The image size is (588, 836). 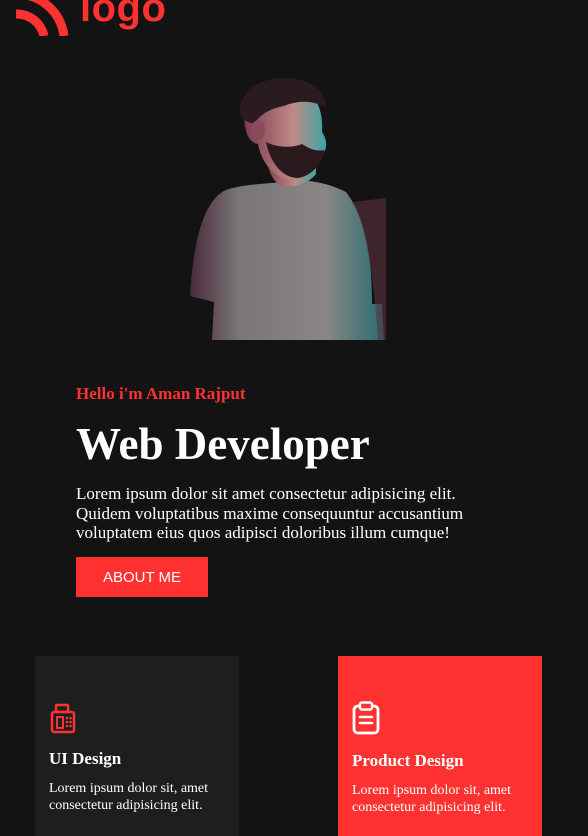 I want to click on service-title: UI Design, so click(x=85, y=758).